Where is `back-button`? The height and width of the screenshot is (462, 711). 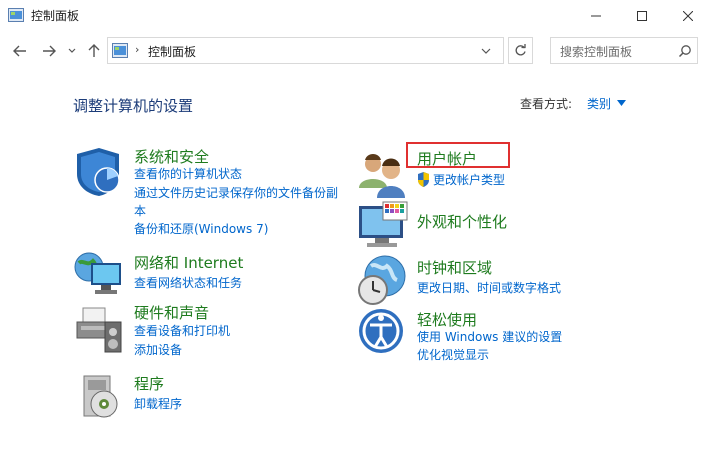
back-button is located at coordinates (20, 51).